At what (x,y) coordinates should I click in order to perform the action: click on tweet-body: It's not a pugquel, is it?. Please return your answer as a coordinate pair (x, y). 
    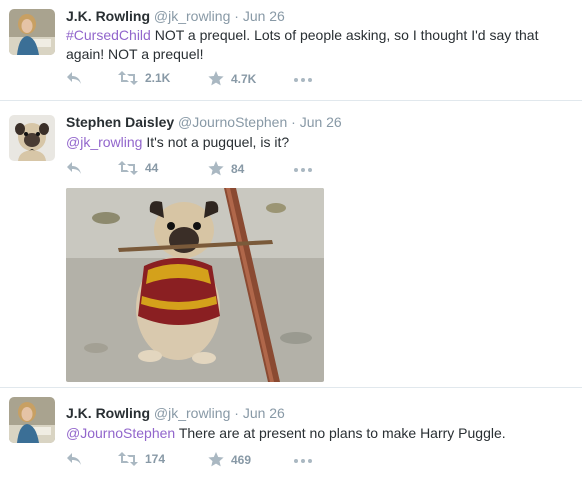
    Looking at the image, I should click on (216, 142).